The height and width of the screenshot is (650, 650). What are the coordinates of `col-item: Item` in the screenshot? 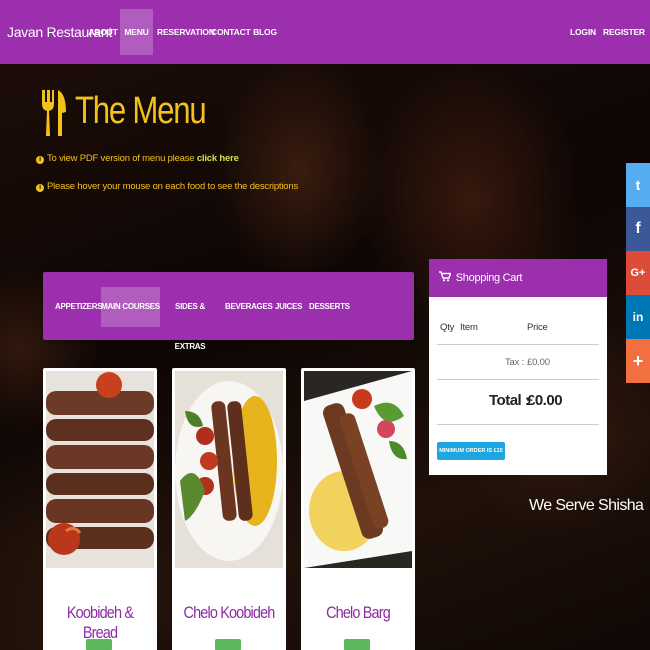 It's located at (469, 327).